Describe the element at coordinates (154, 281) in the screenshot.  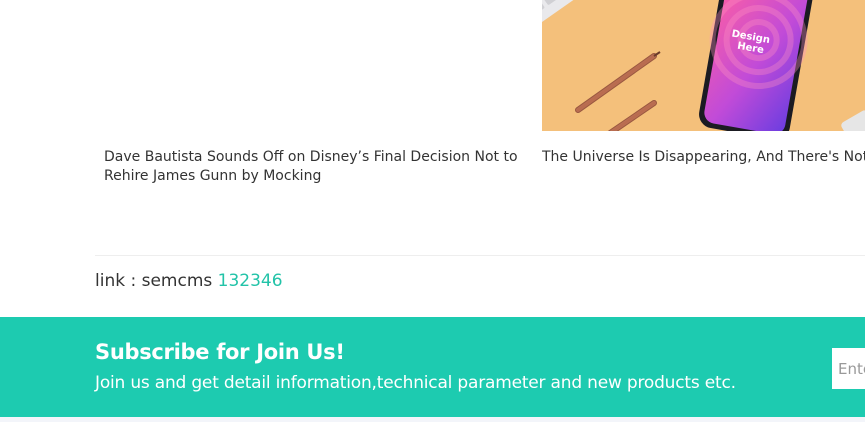
I see `friend-links-label: link : semcms` at that location.